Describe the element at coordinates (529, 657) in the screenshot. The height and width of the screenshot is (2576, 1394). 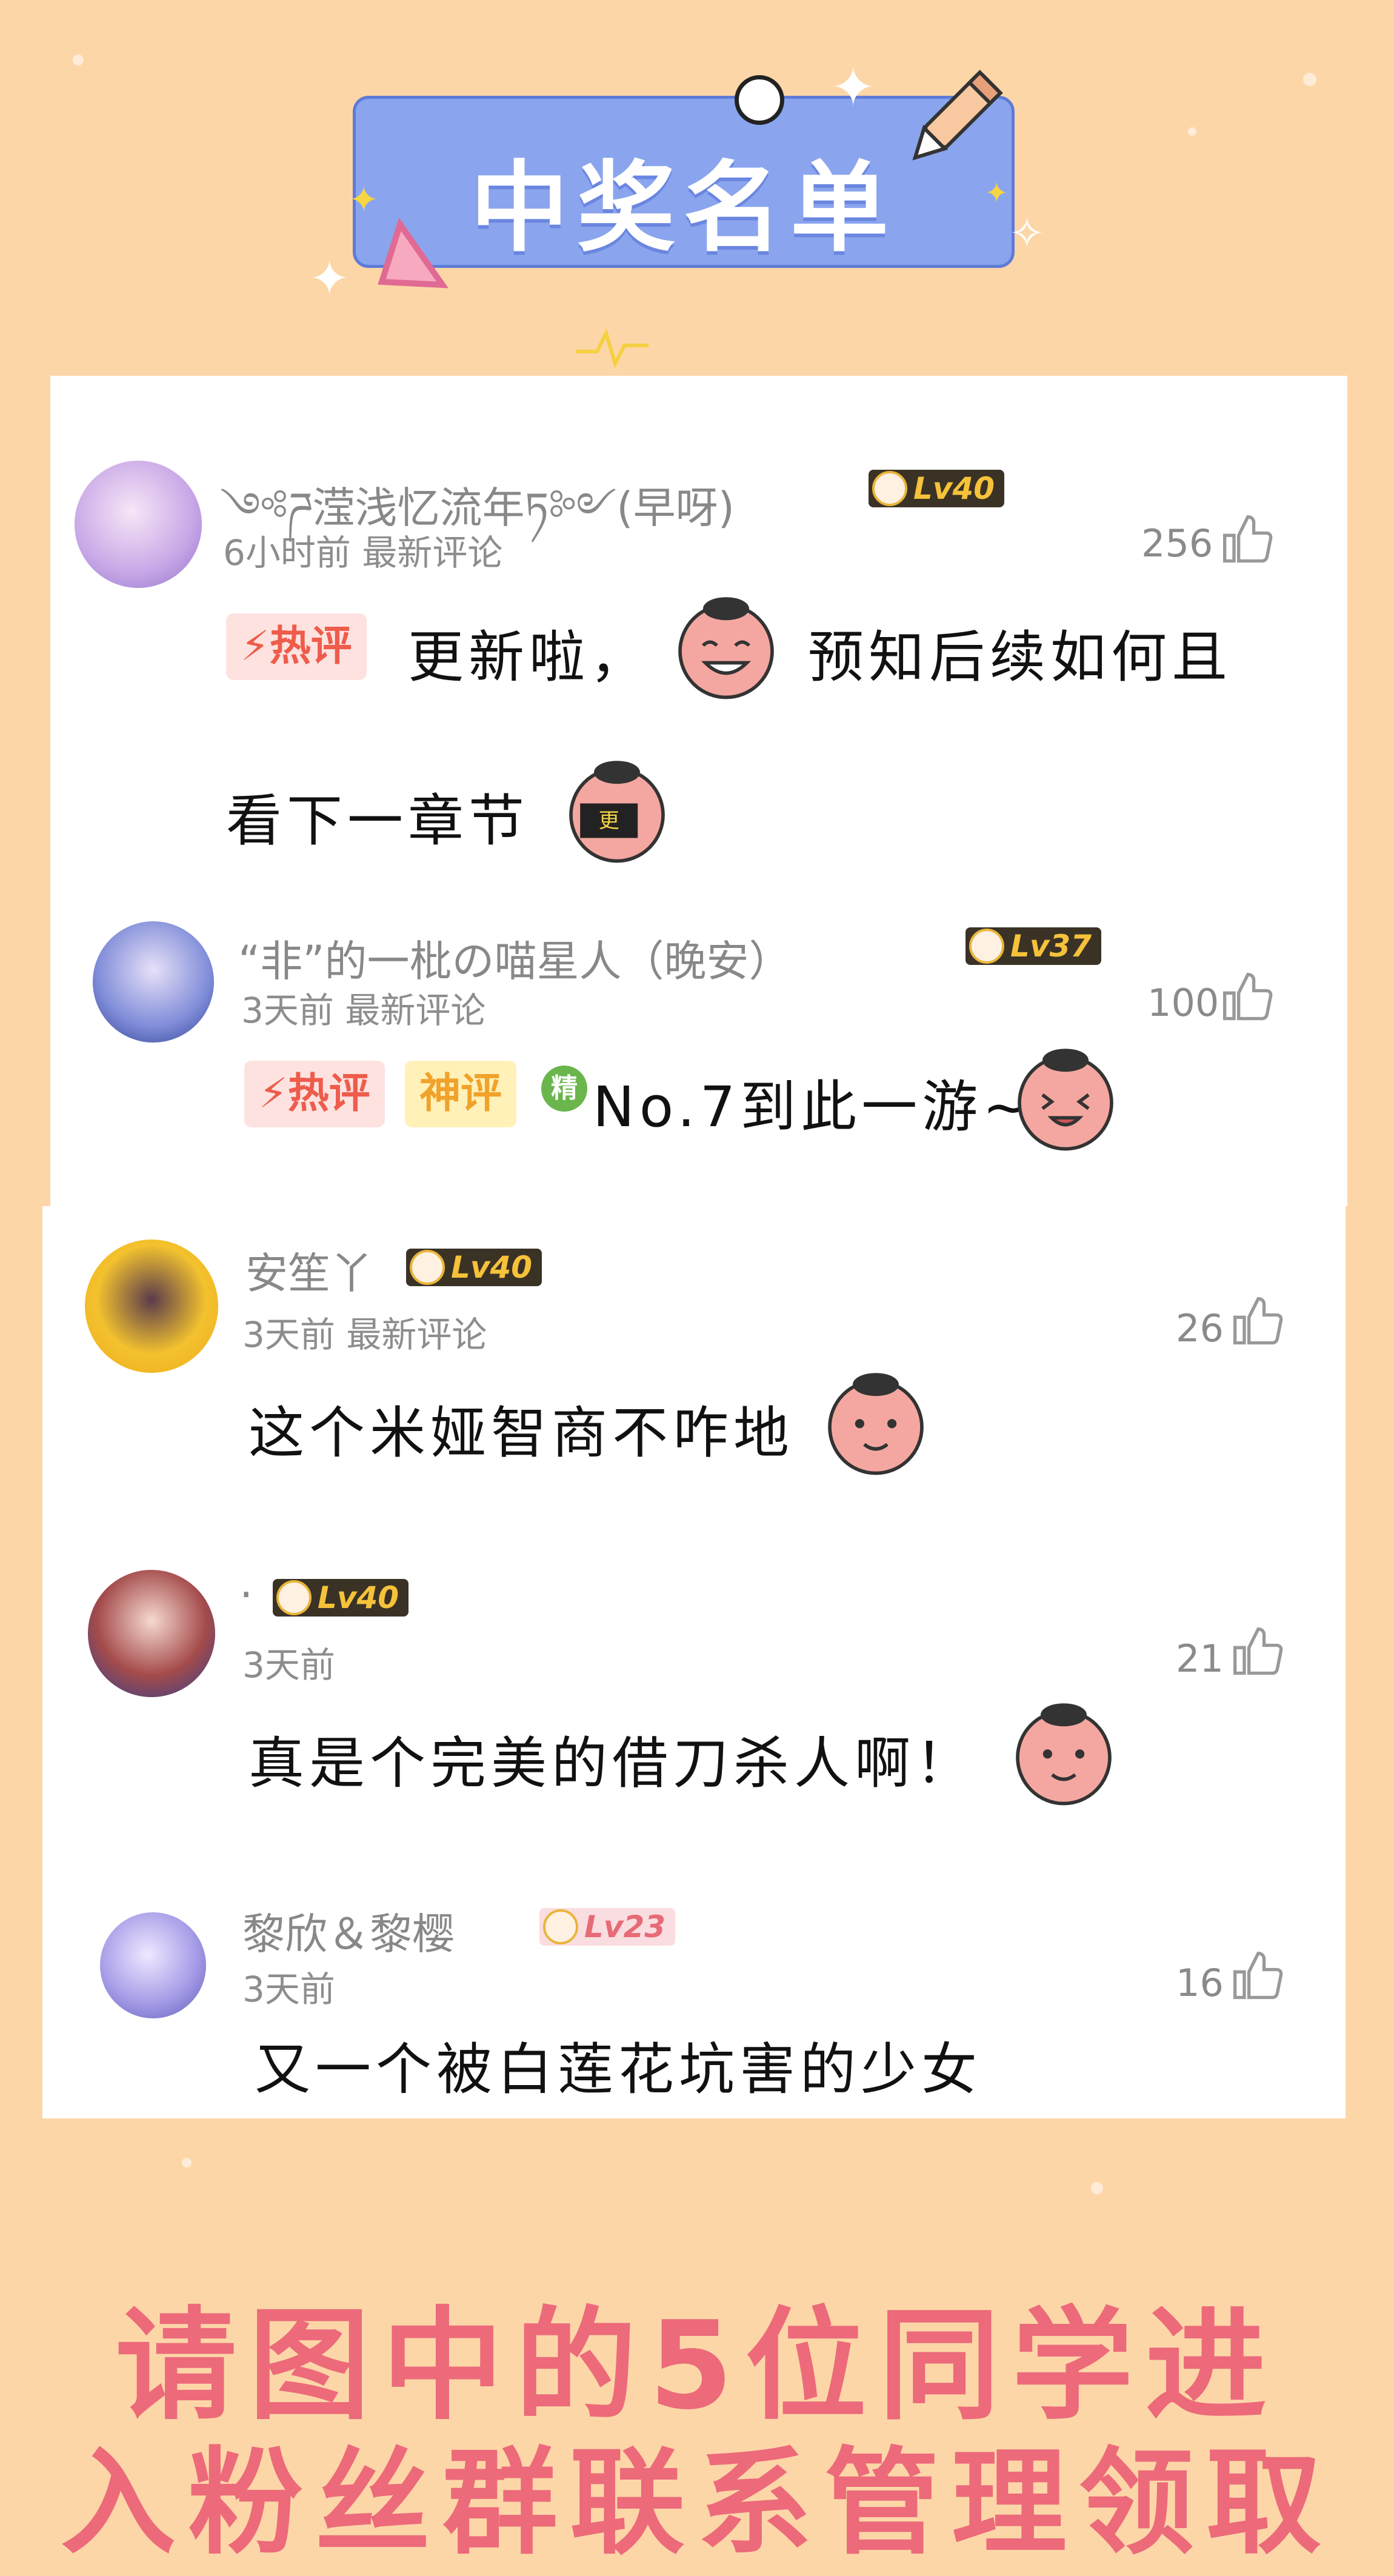
I see `comment-text: 更新啦，` at that location.